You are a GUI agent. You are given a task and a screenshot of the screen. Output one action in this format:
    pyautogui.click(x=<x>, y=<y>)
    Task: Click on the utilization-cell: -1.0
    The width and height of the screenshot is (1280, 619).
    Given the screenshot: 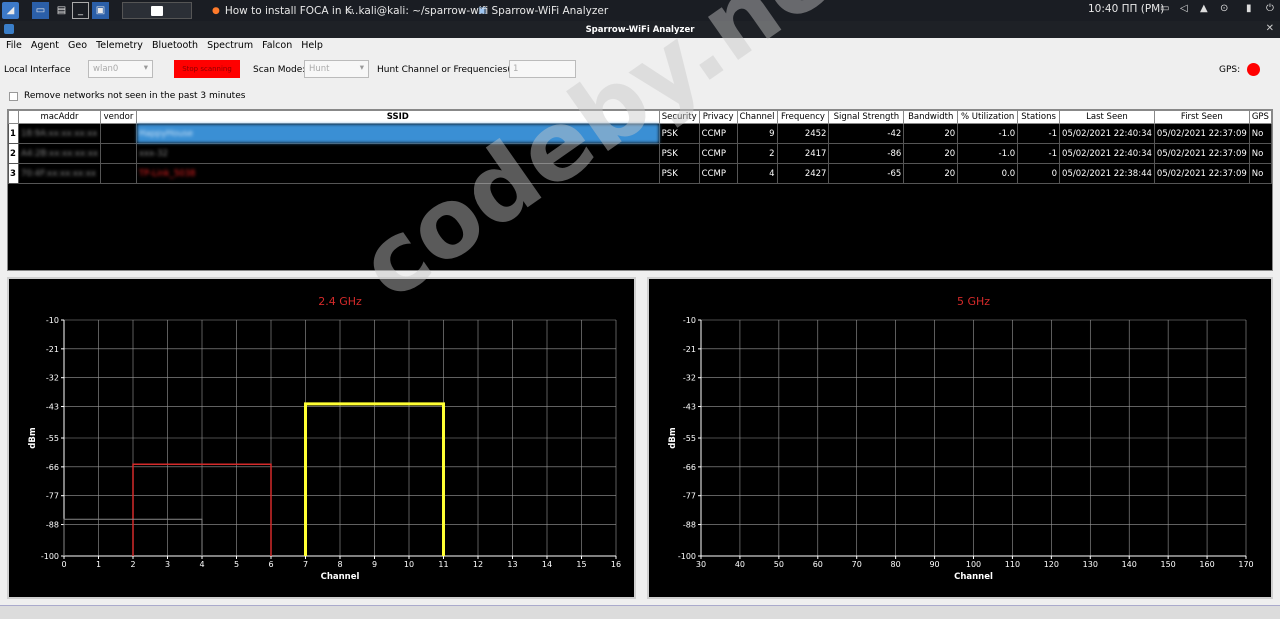 What is the action you would take?
    pyautogui.click(x=988, y=133)
    